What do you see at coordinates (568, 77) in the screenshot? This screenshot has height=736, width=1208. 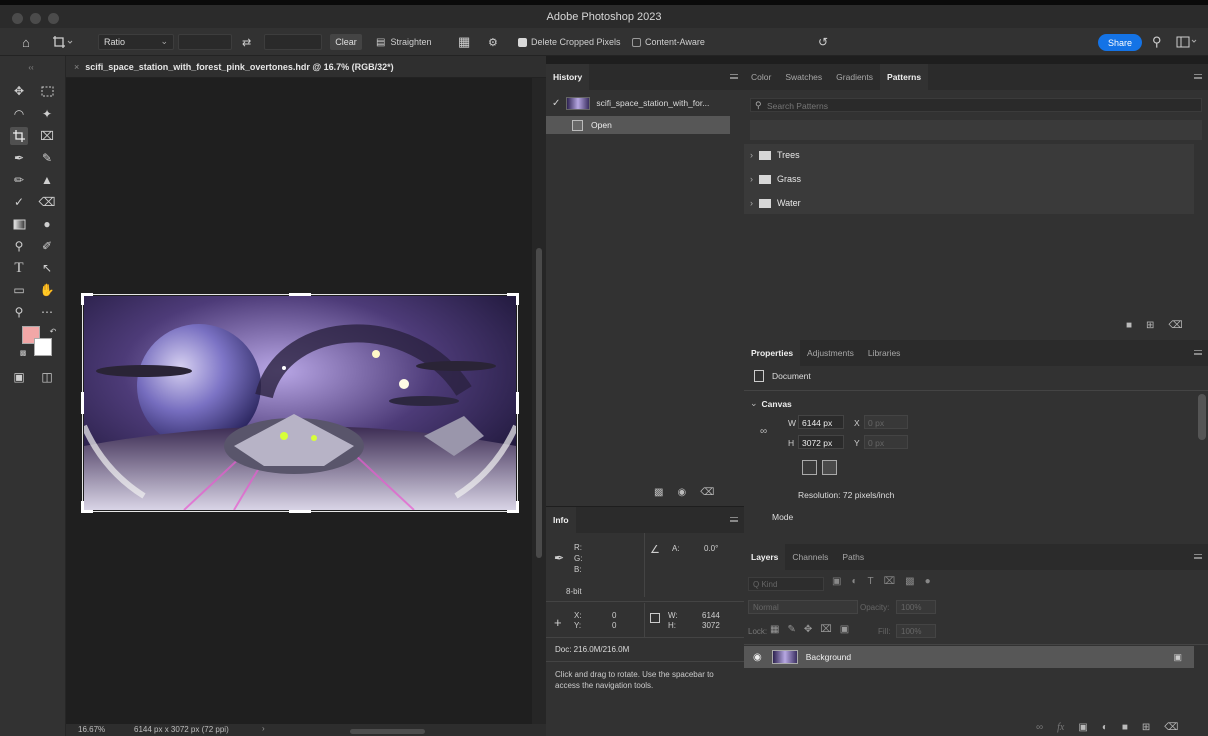 I see `tab-history: History` at bounding box center [568, 77].